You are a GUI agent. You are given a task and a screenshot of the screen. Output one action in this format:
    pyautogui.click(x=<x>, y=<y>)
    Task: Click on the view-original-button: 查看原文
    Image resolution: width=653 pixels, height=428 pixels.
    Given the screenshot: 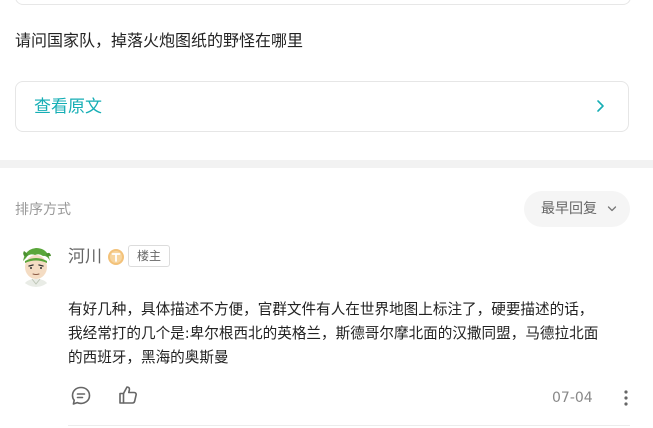 What is the action you would take?
    pyautogui.click(x=322, y=106)
    